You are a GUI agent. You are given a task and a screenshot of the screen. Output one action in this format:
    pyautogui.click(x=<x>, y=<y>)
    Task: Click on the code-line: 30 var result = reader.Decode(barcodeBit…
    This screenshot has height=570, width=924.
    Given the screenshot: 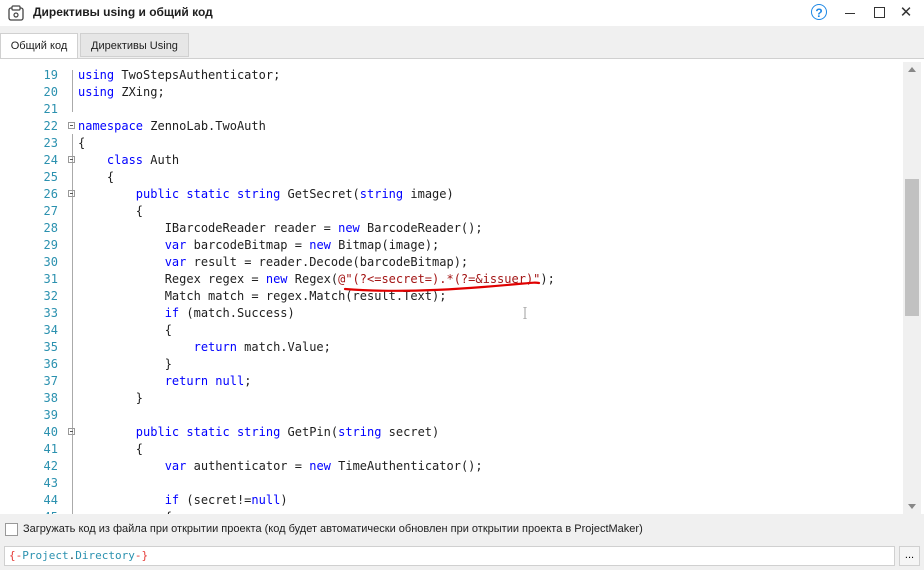 What is the action you would take?
    pyautogui.click(x=462, y=262)
    